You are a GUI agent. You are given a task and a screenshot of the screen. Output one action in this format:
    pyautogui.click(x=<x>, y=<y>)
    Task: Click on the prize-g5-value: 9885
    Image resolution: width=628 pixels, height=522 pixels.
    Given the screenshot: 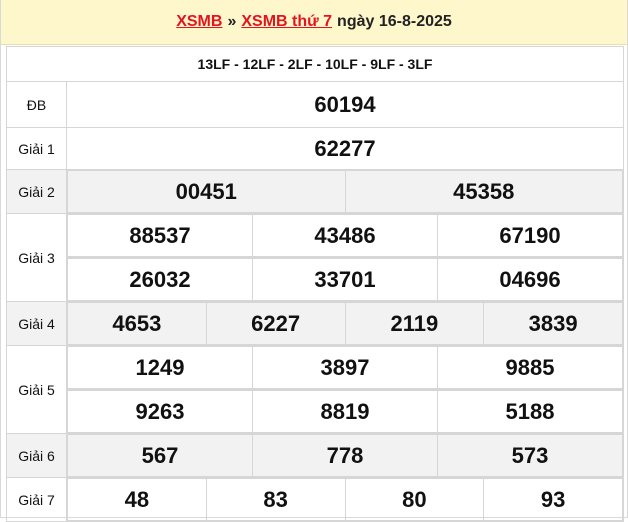 What is the action you would take?
    pyautogui.click(x=530, y=367)
    